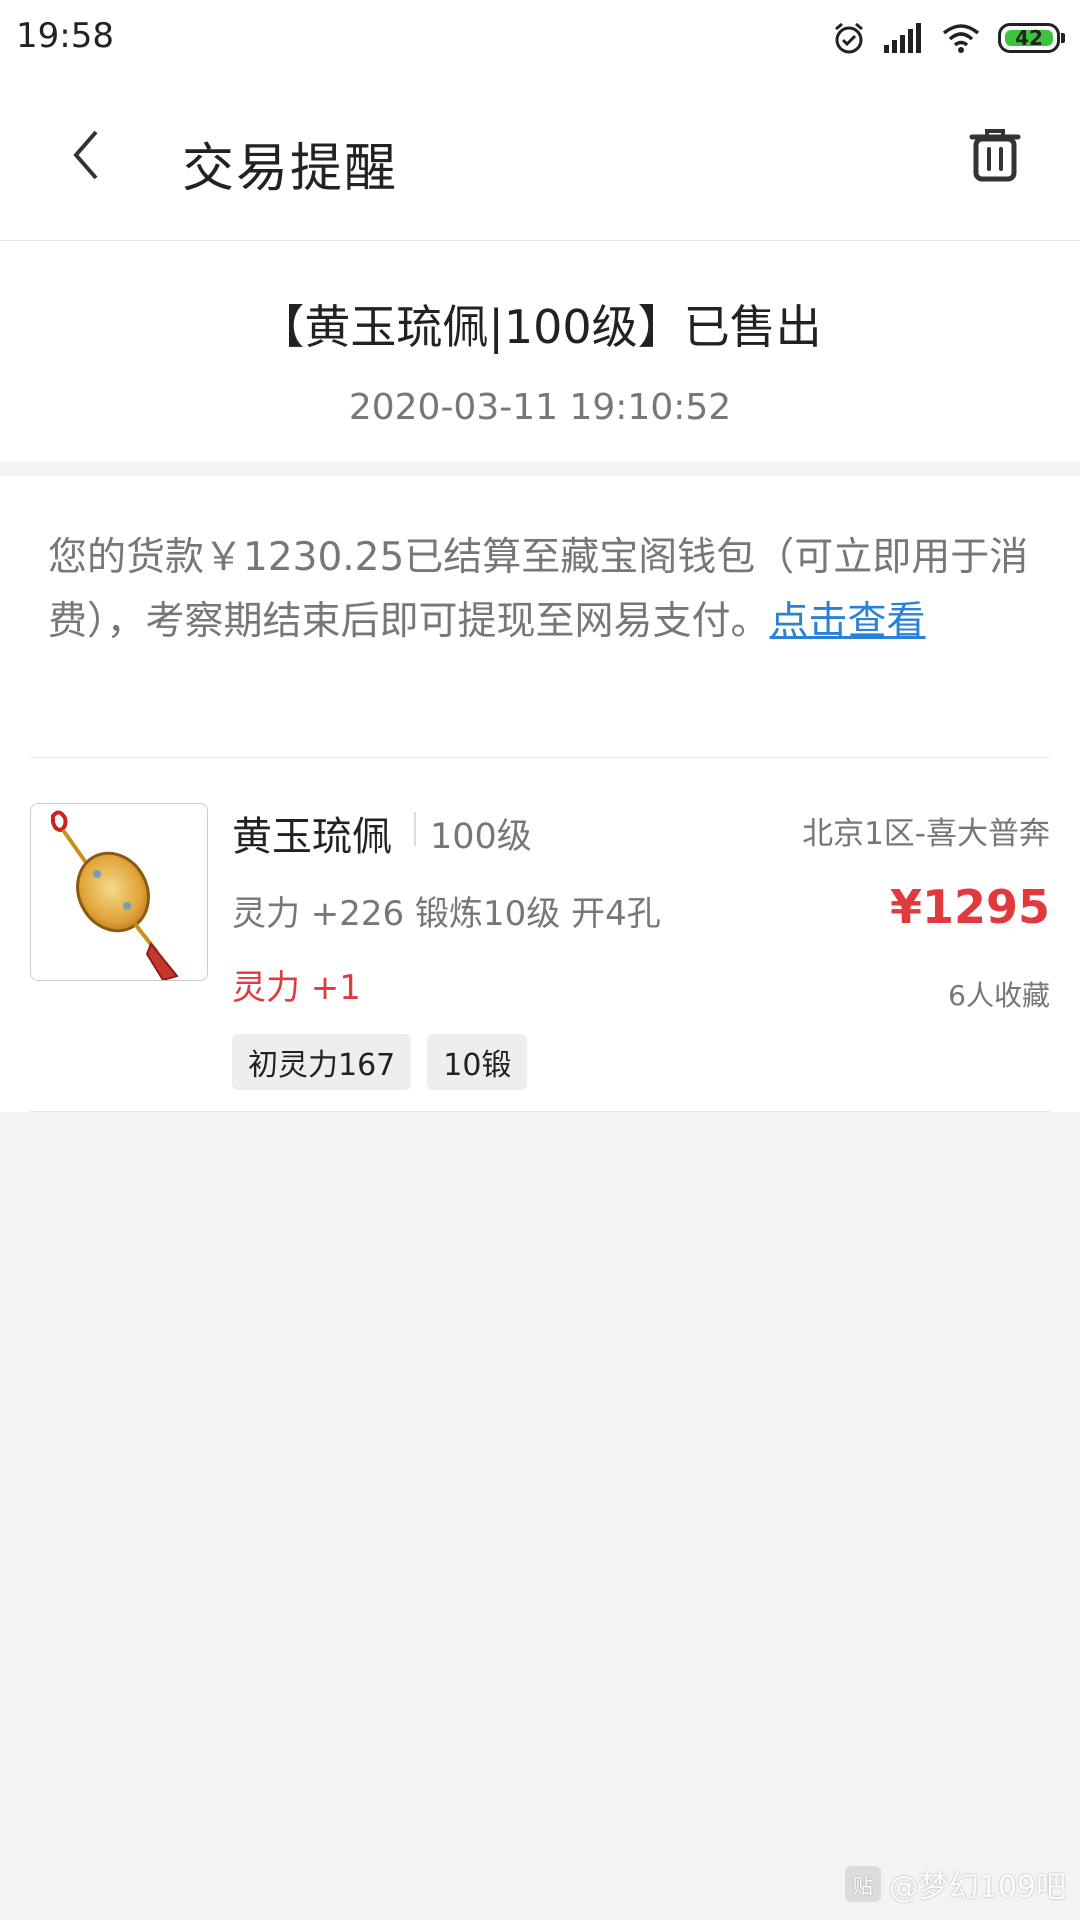 The image size is (1080, 1920). What do you see at coordinates (296, 988) in the screenshot?
I see `item-bonus: 灵力 +1` at bounding box center [296, 988].